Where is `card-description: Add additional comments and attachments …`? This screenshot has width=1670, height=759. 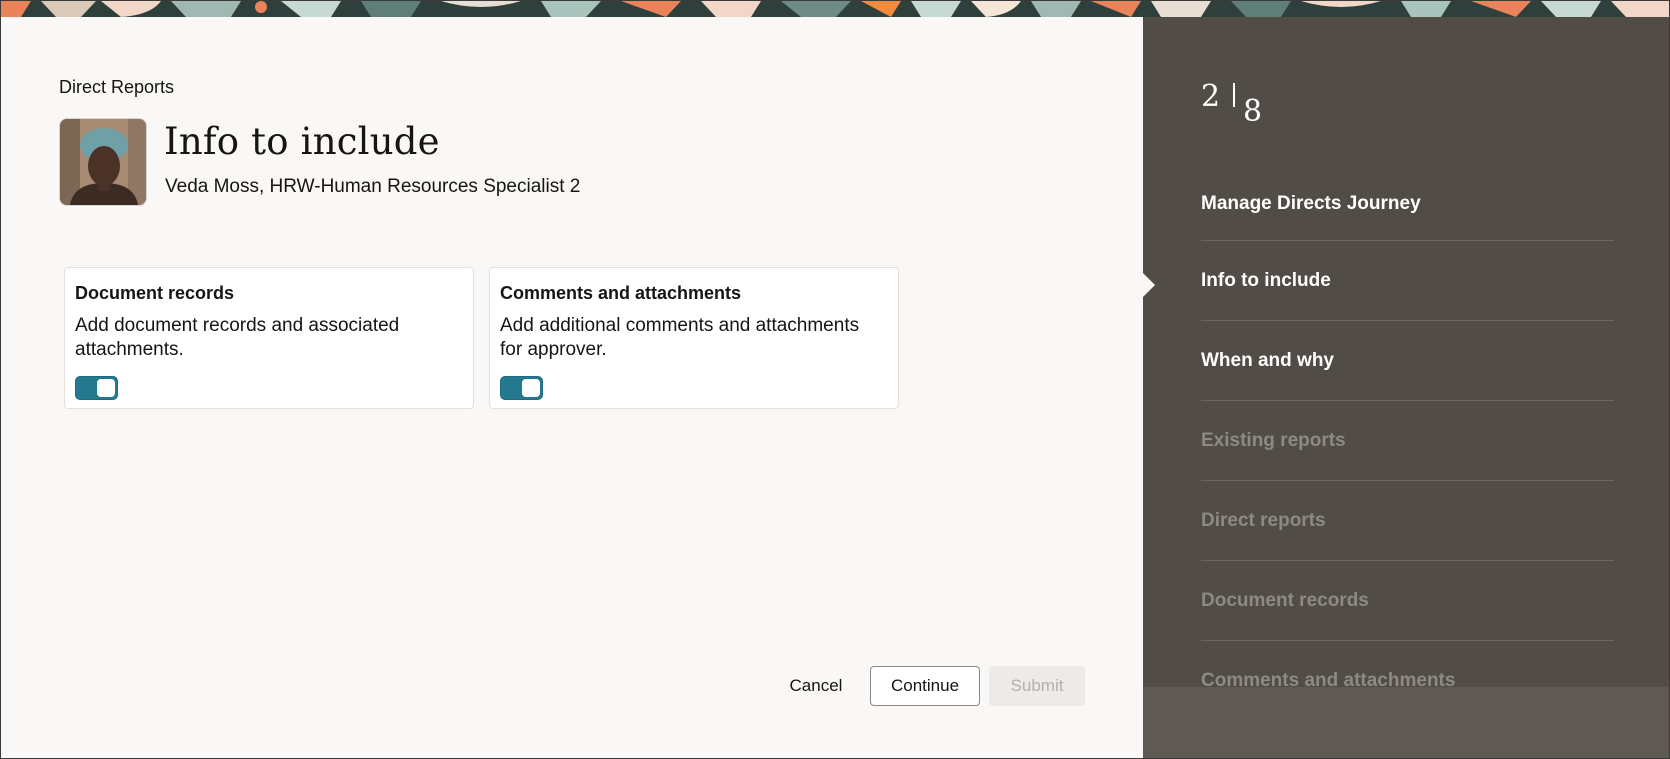
card-description: Add additional comments and attachments … is located at coordinates (680, 337).